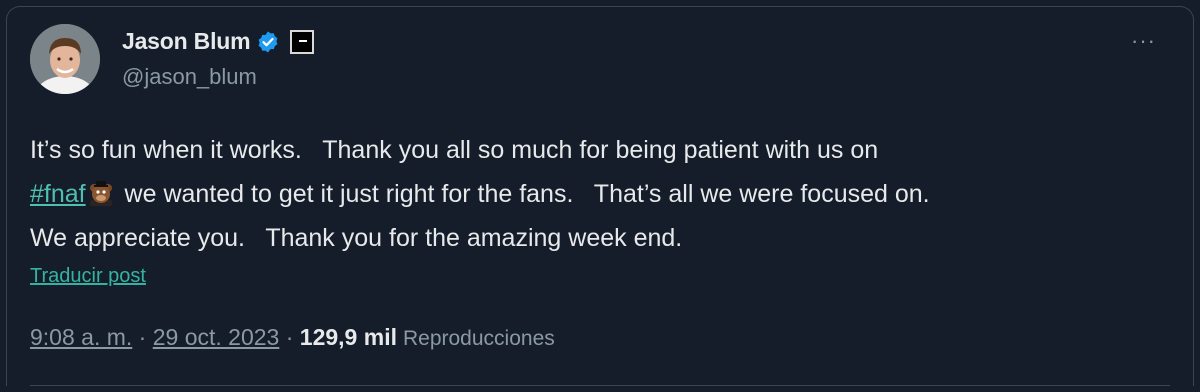 Image resolution: width=1200 pixels, height=392 pixels. I want to click on author-name-row: Jason Blum, so click(218, 41).